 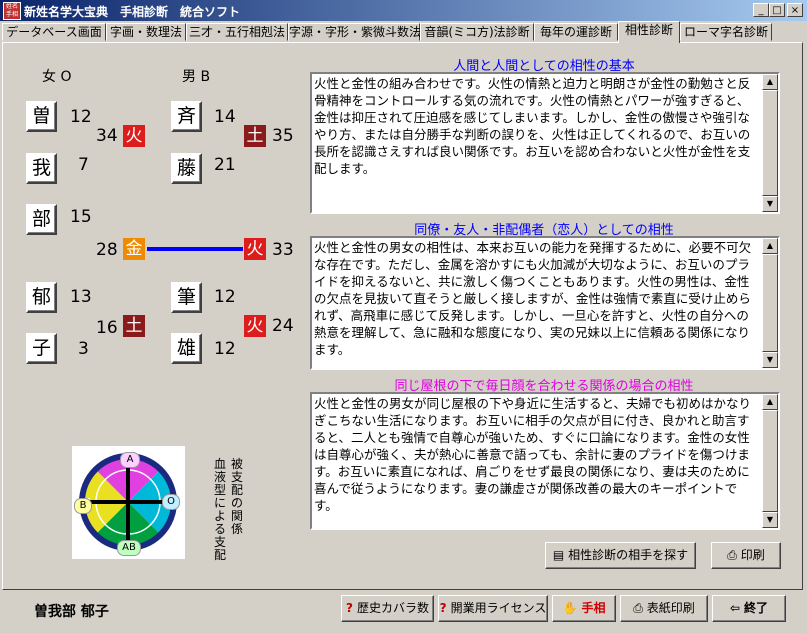 I want to click on female-strokes-4: 13, so click(x=81, y=297).